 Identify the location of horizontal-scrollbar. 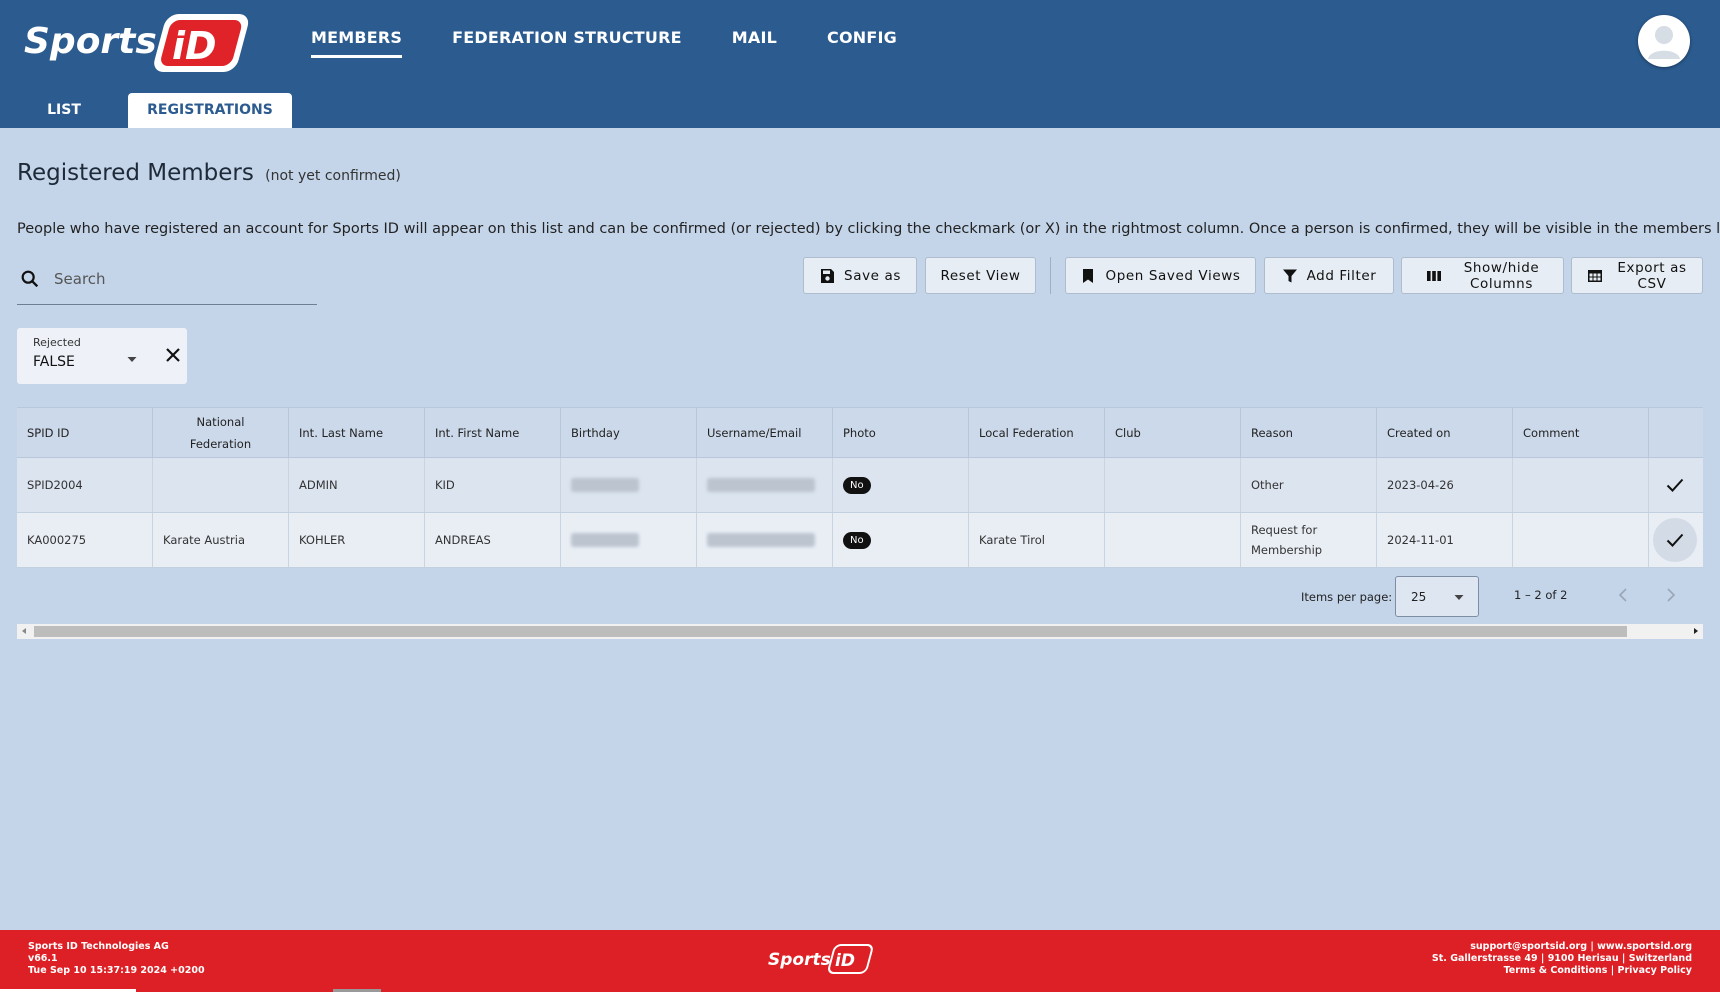
(860, 631).